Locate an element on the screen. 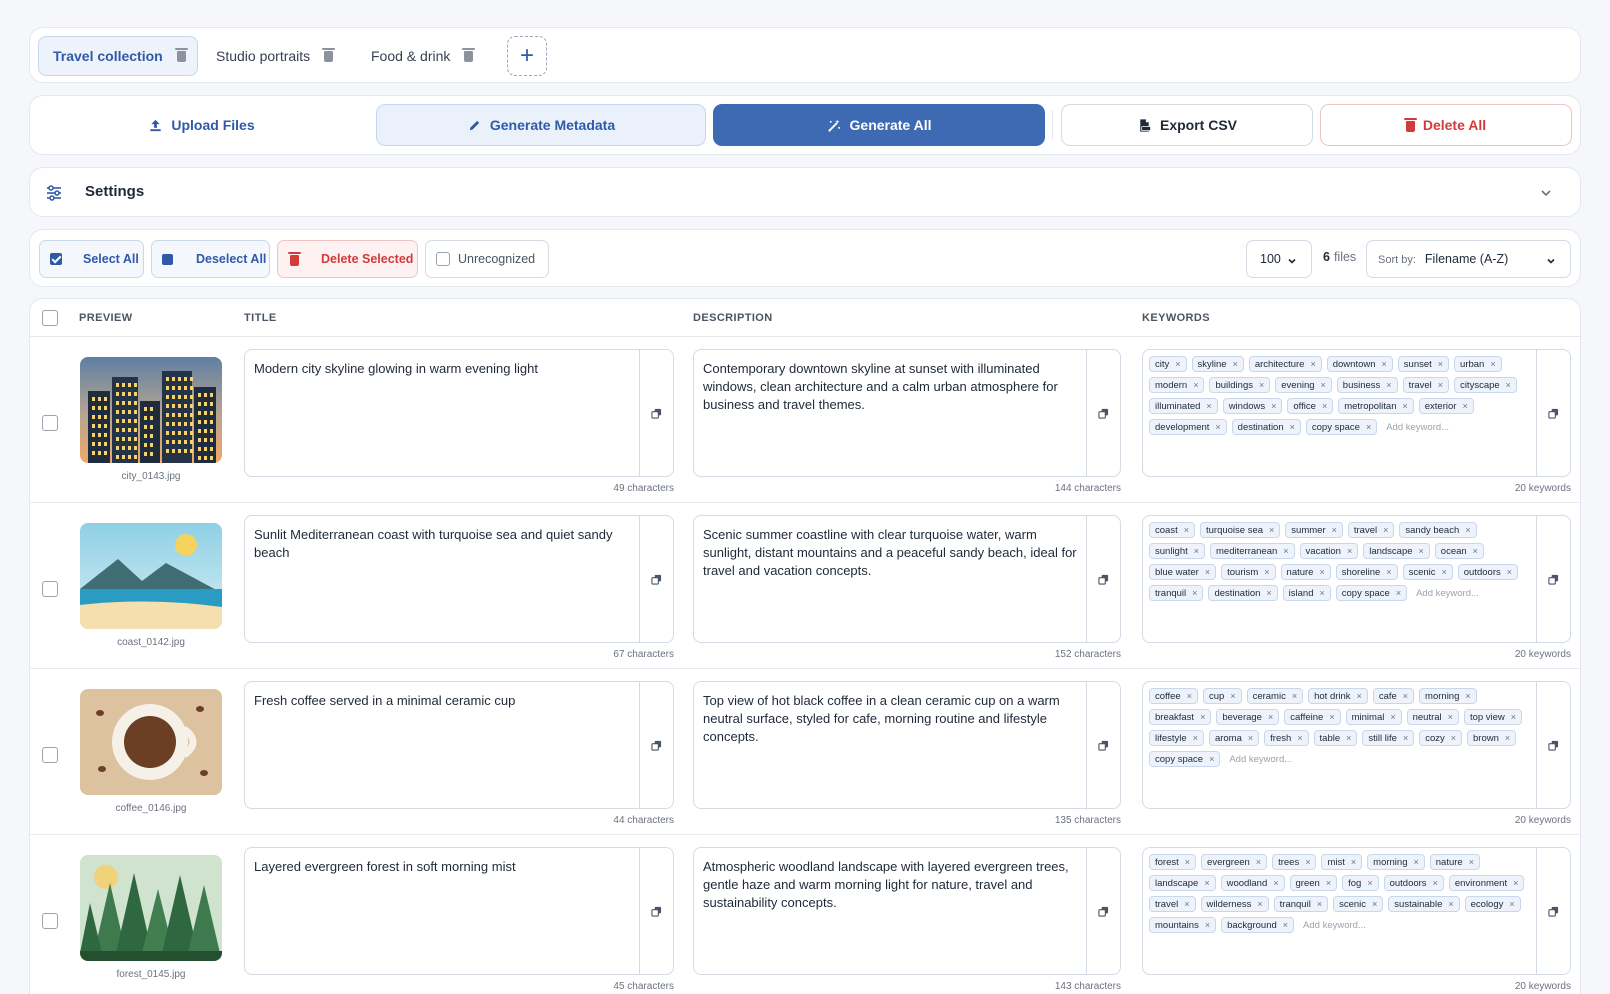  keyword-chip: destination × is located at coordinates (1266, 427).